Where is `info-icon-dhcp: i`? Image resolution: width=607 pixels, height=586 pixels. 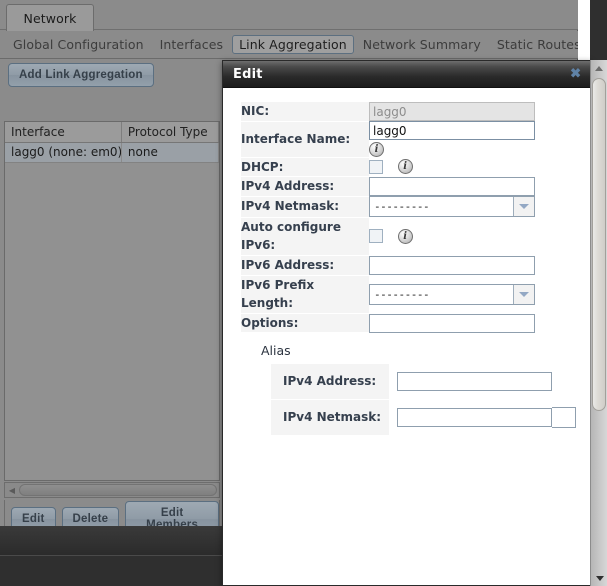
info-icon-dhcp: i is located at coordinates (405, 167).